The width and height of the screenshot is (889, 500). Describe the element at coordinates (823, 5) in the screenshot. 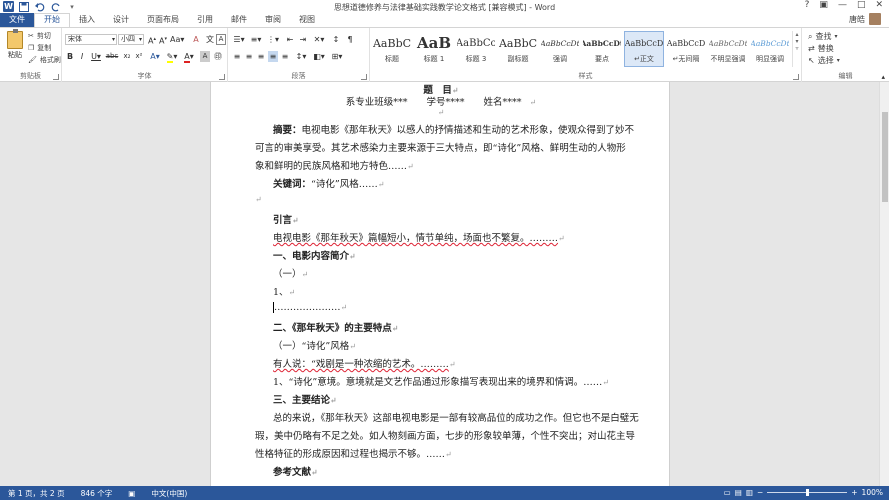

I see `ribbon-display-icon: ▣` at that location.